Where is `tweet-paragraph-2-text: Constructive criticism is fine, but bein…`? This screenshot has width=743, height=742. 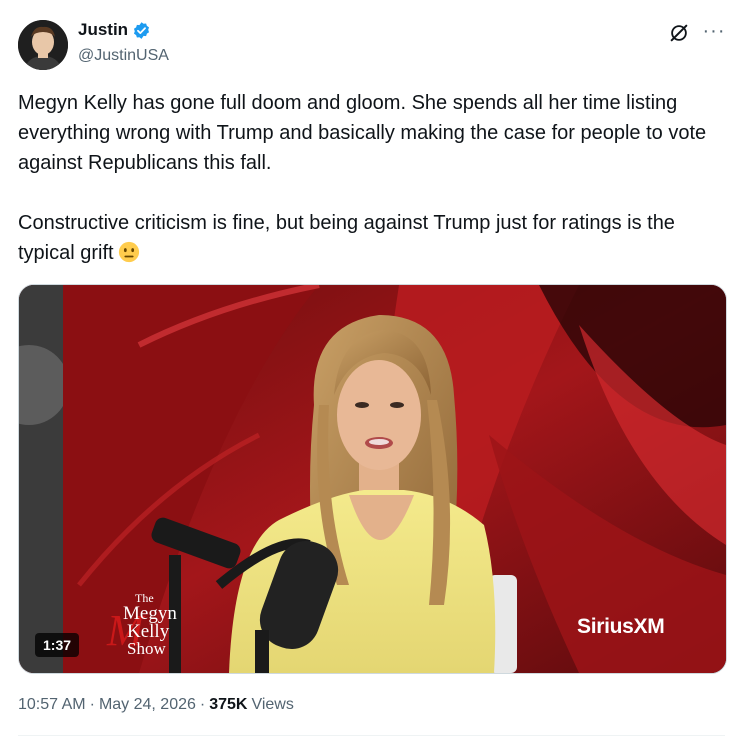
tweet-paragraph-2-text: Constructive criticism is fine, but bein… is located at coordinates (346, 238).